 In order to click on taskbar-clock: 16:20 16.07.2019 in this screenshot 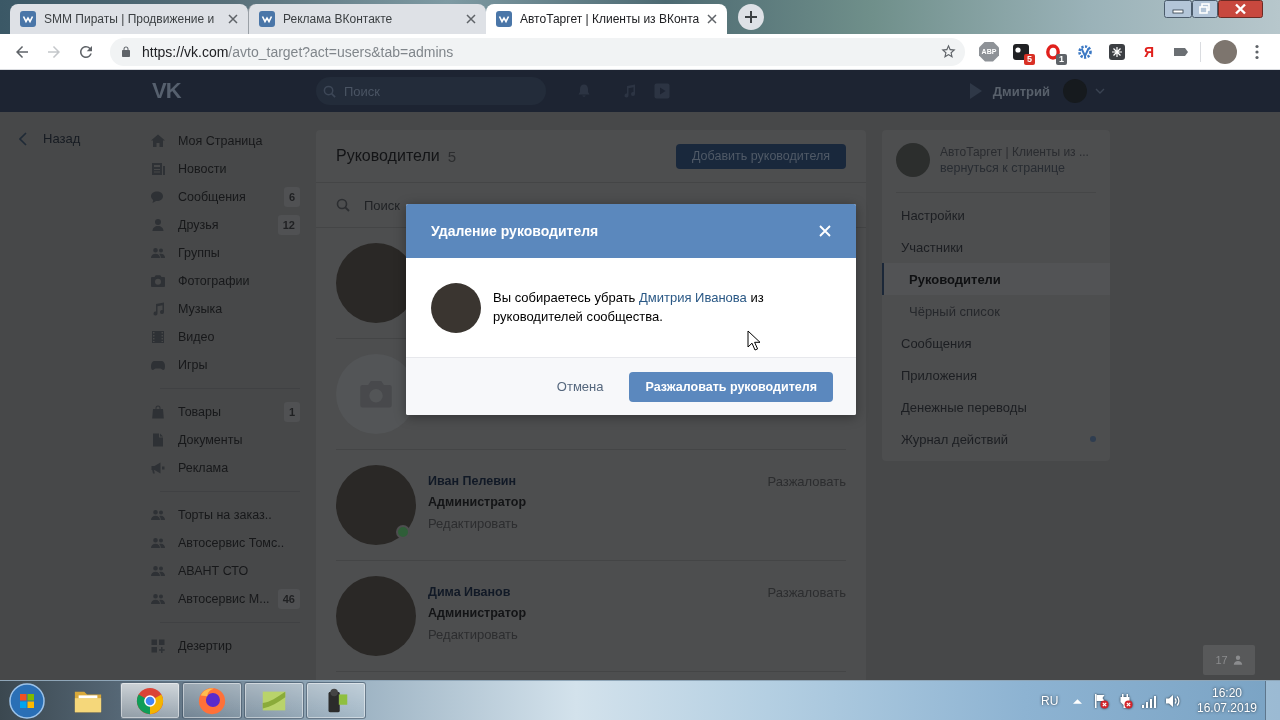, I will do `click(1227, 700)`.